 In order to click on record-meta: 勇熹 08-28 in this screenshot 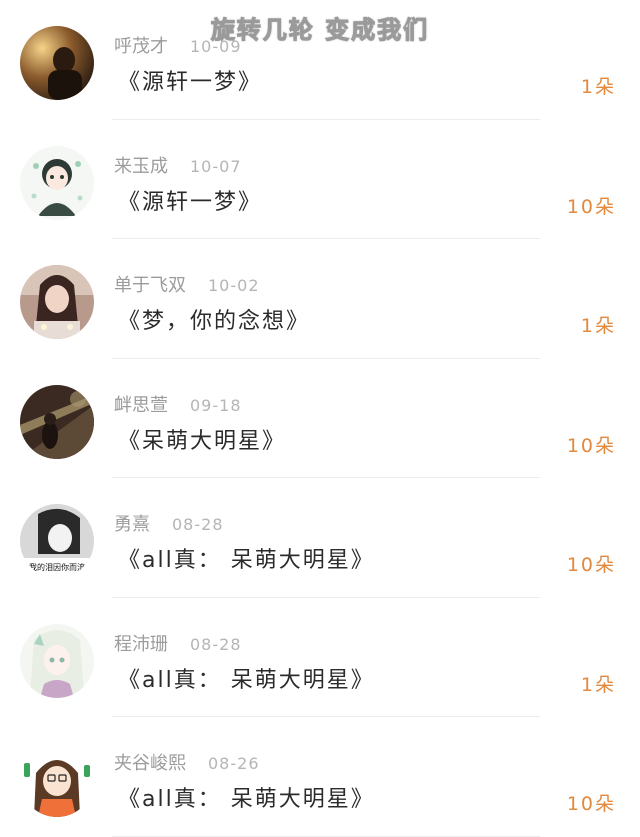, I will do `click(169, 523)`.